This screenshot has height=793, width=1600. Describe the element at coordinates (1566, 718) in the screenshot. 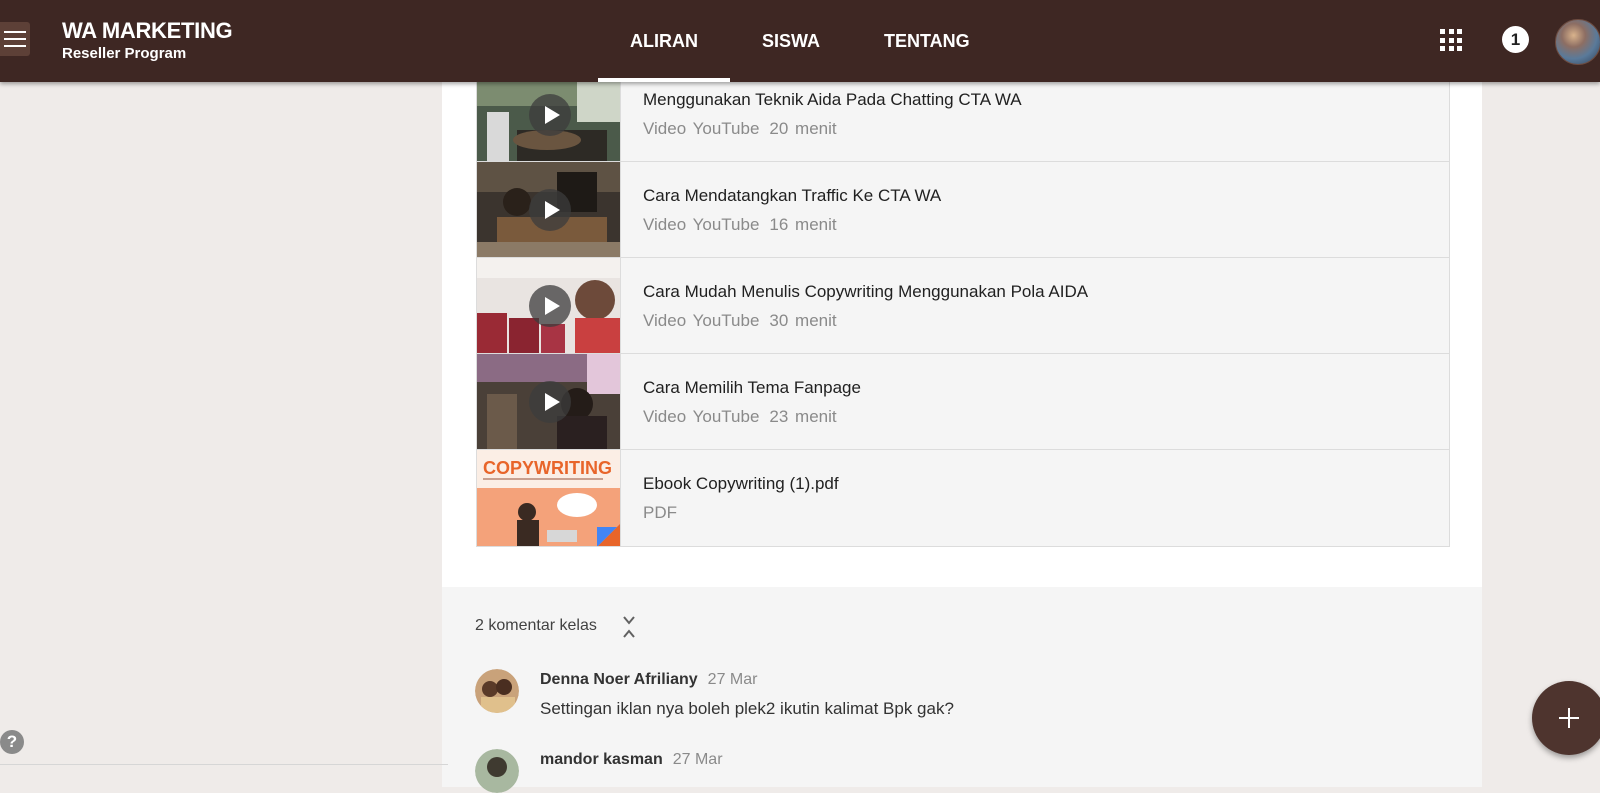

I see `add-button` at that location.